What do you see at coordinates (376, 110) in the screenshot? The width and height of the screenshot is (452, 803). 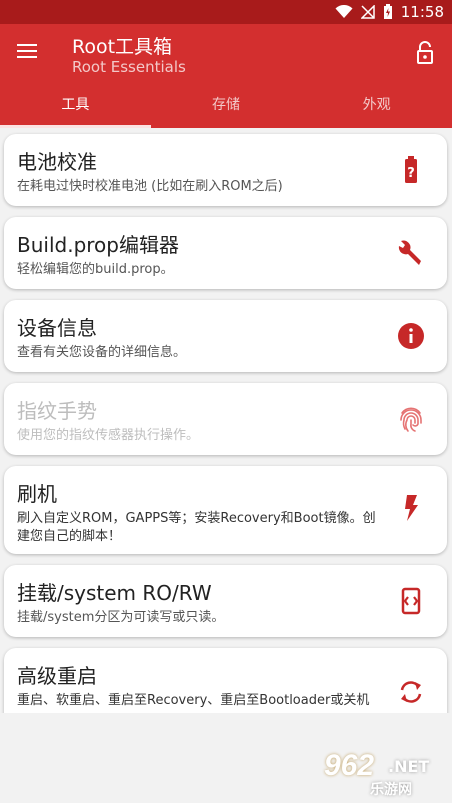 I see `tab-appearance: 外观` at bounding box center [376, 110].